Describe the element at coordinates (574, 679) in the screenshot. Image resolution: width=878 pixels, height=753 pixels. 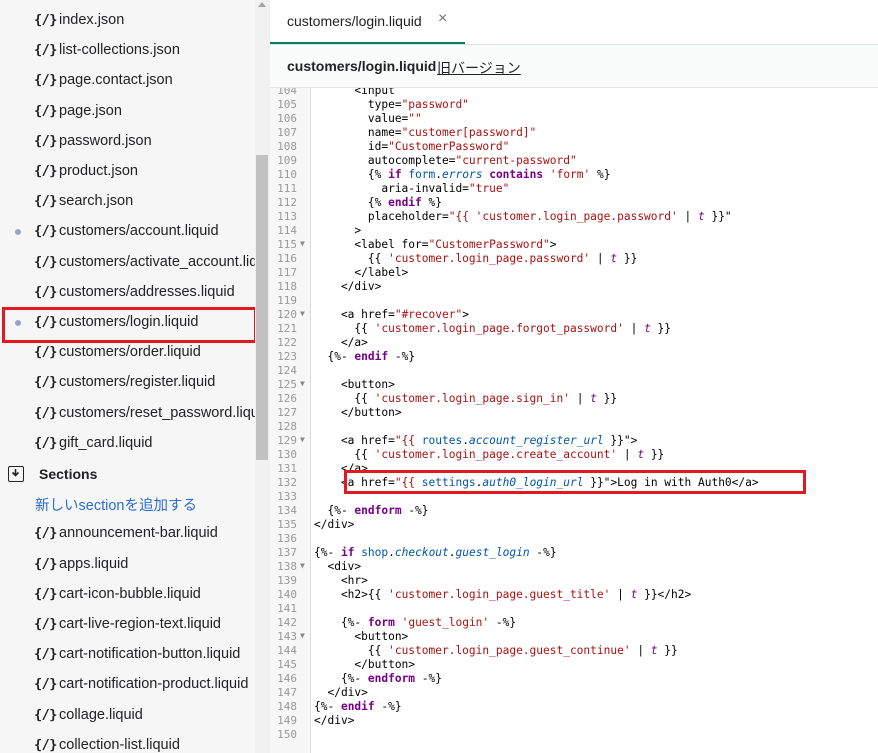
I see `code-line: 146 {%- endform -%}` at that location.